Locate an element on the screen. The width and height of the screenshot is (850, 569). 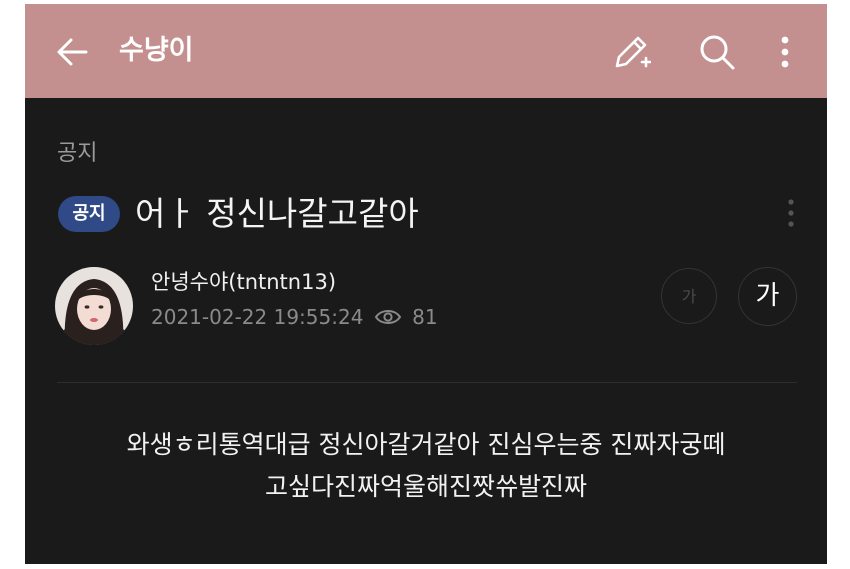
view-count: 81 is located at coordinates (425, 317).